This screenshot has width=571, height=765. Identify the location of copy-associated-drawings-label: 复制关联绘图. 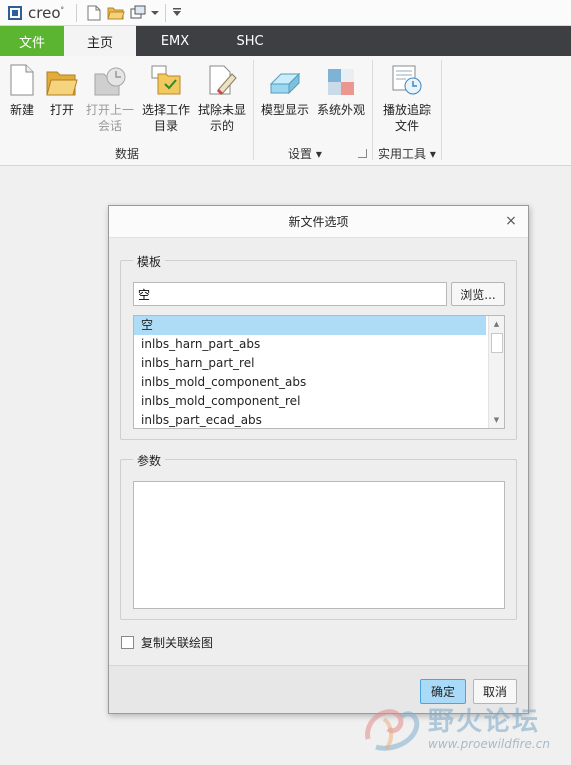
(177, 643).